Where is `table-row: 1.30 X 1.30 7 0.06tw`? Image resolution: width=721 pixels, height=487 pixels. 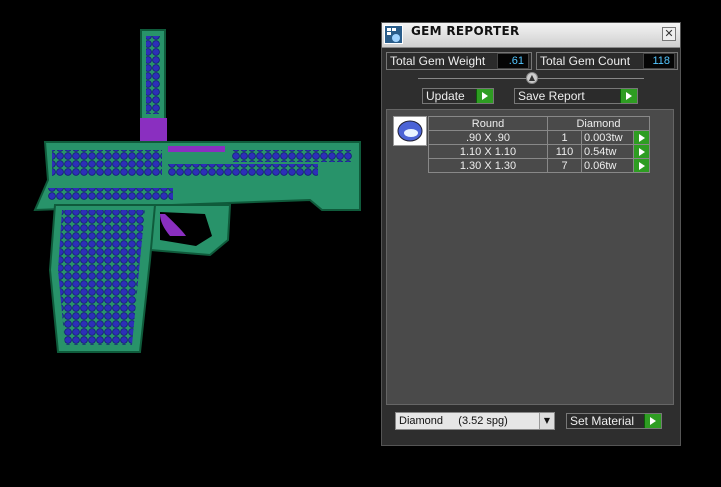
table-row: 1.30 X 1.30 7 0.06tw is located at coordinates (539, 165).